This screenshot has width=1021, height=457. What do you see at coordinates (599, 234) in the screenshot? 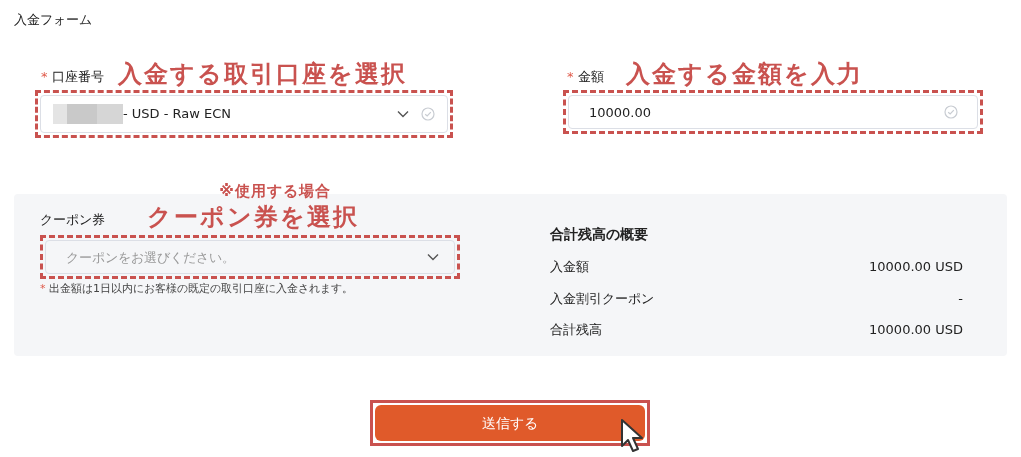
I see `summary-title: 合計残高の概要` at bounding box center [599, 234].